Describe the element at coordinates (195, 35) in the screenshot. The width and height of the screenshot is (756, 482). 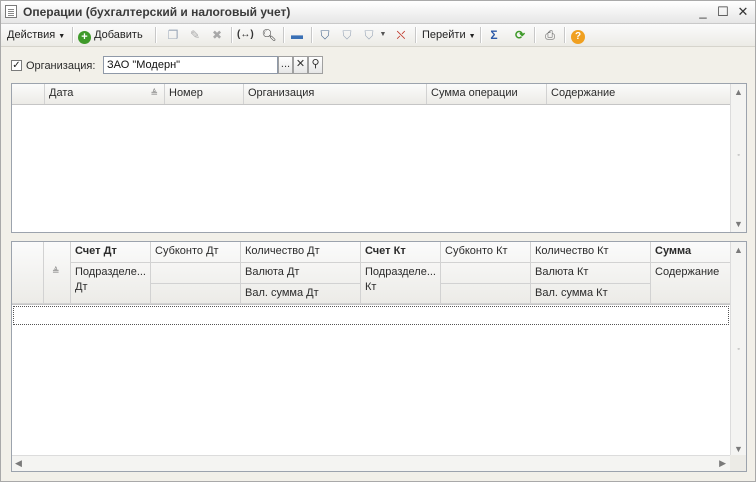
I see `edit-icon: ✎` at that location.